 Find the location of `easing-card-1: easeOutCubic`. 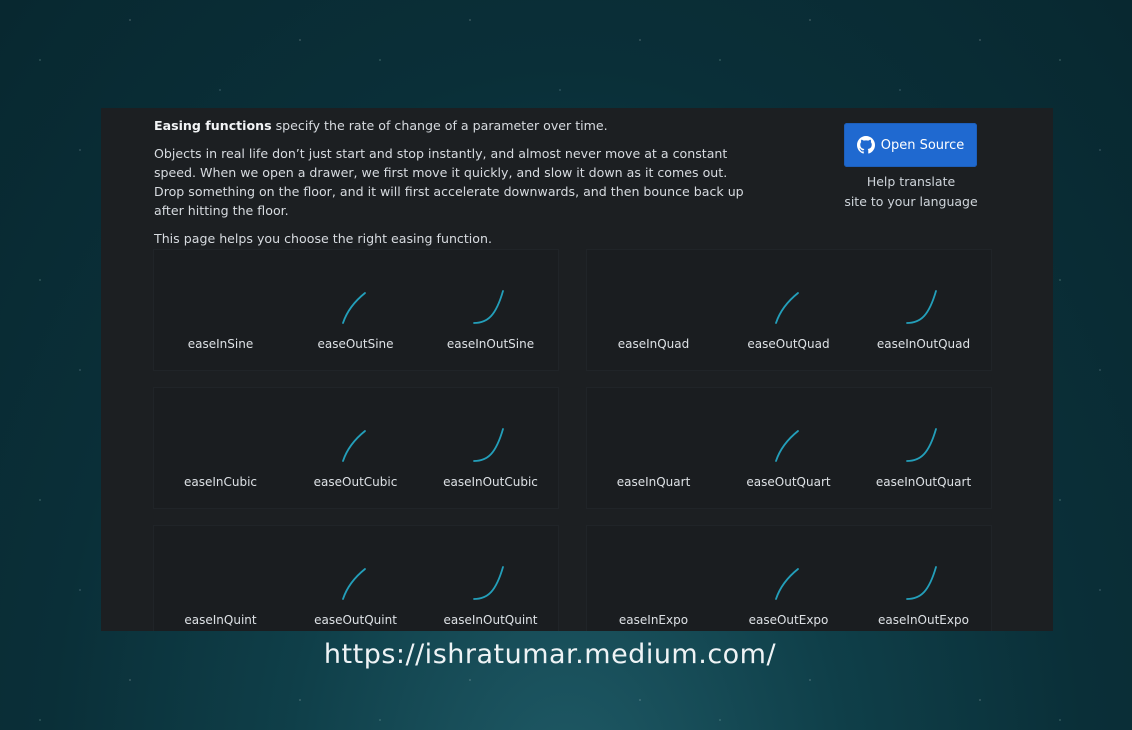

easing-card-1: easeOutCubic is located at coordinates (355, 448).